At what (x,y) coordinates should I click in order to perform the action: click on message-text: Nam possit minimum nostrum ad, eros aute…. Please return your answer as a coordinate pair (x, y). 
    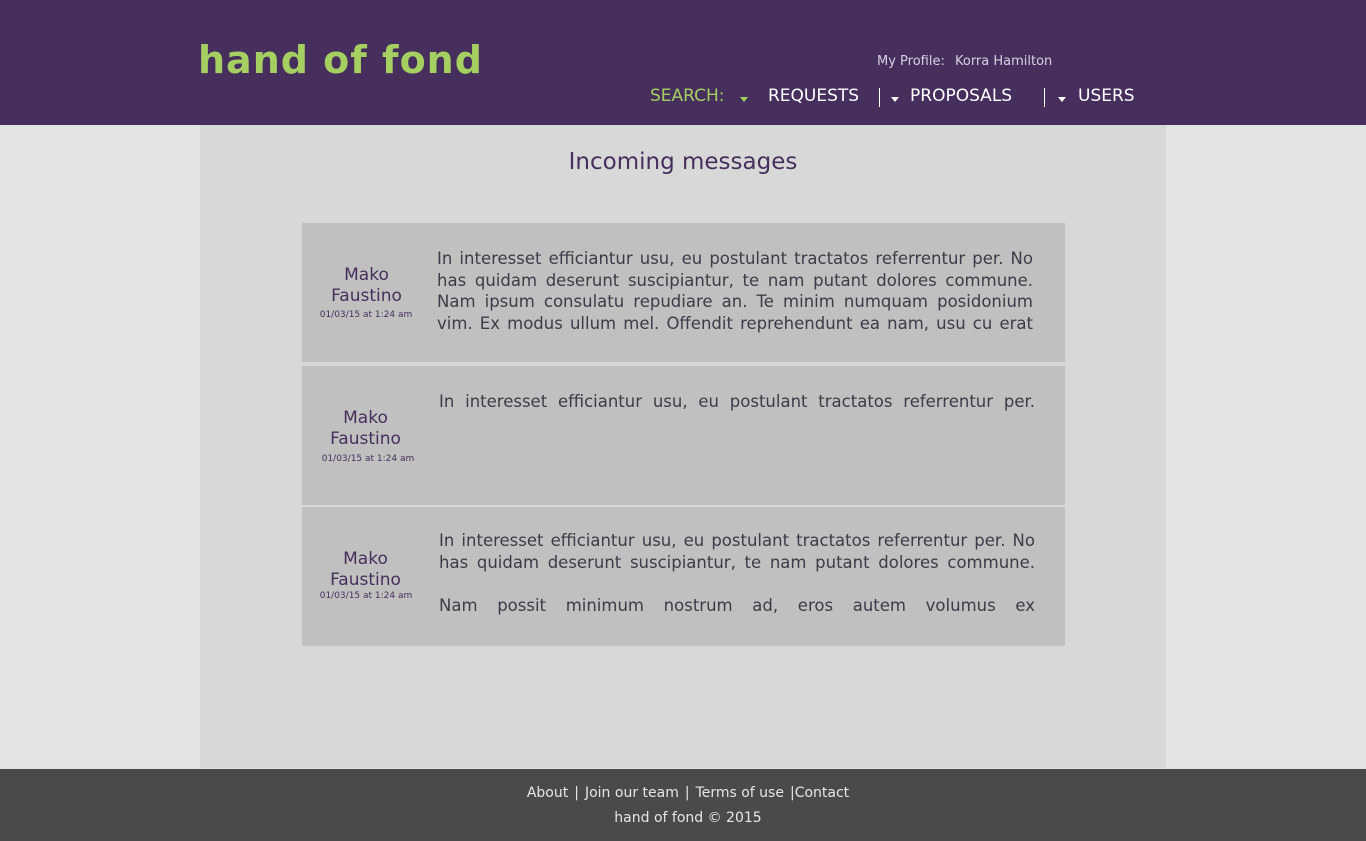
    Looking at the image, I should click on (737, 605).